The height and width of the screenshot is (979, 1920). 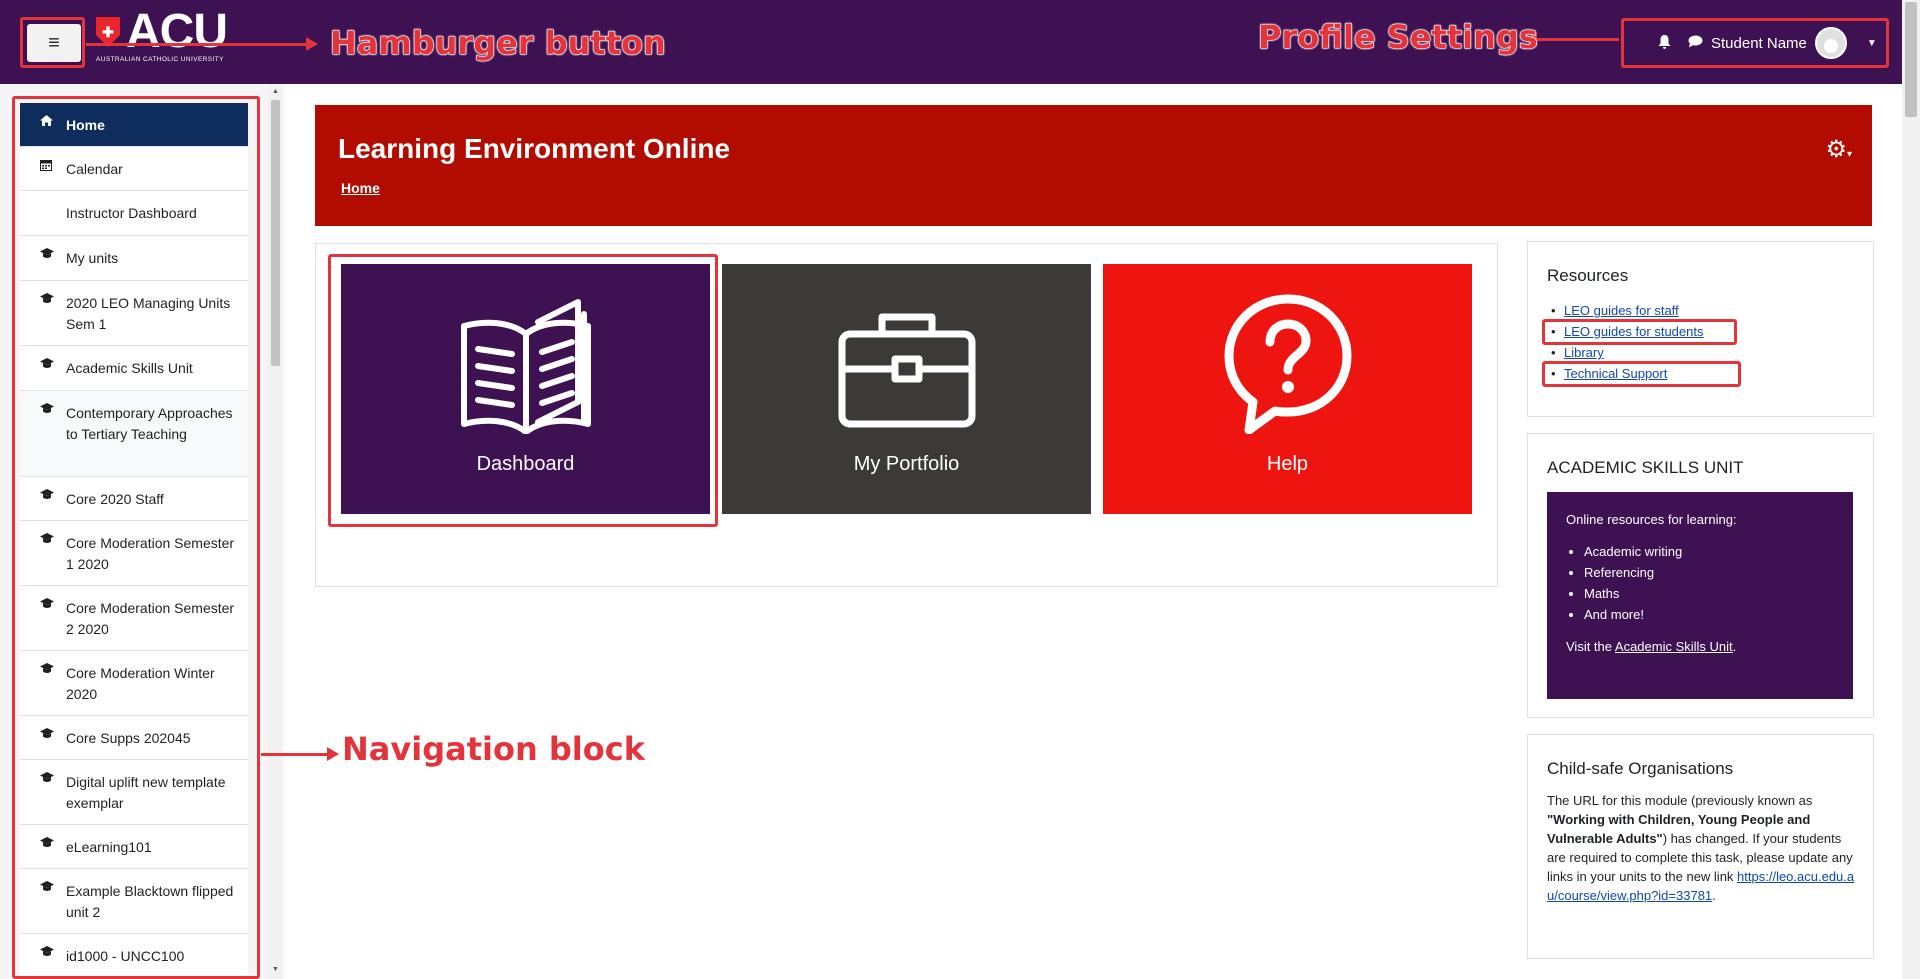 I want to click on scroll-up-icon: ▲, so click(x=275, y=91).